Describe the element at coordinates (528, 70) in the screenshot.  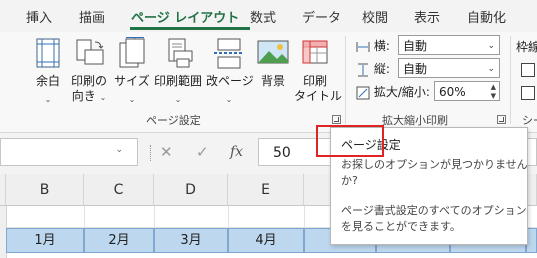
I see `gridlines-view-checkbox` at that location.